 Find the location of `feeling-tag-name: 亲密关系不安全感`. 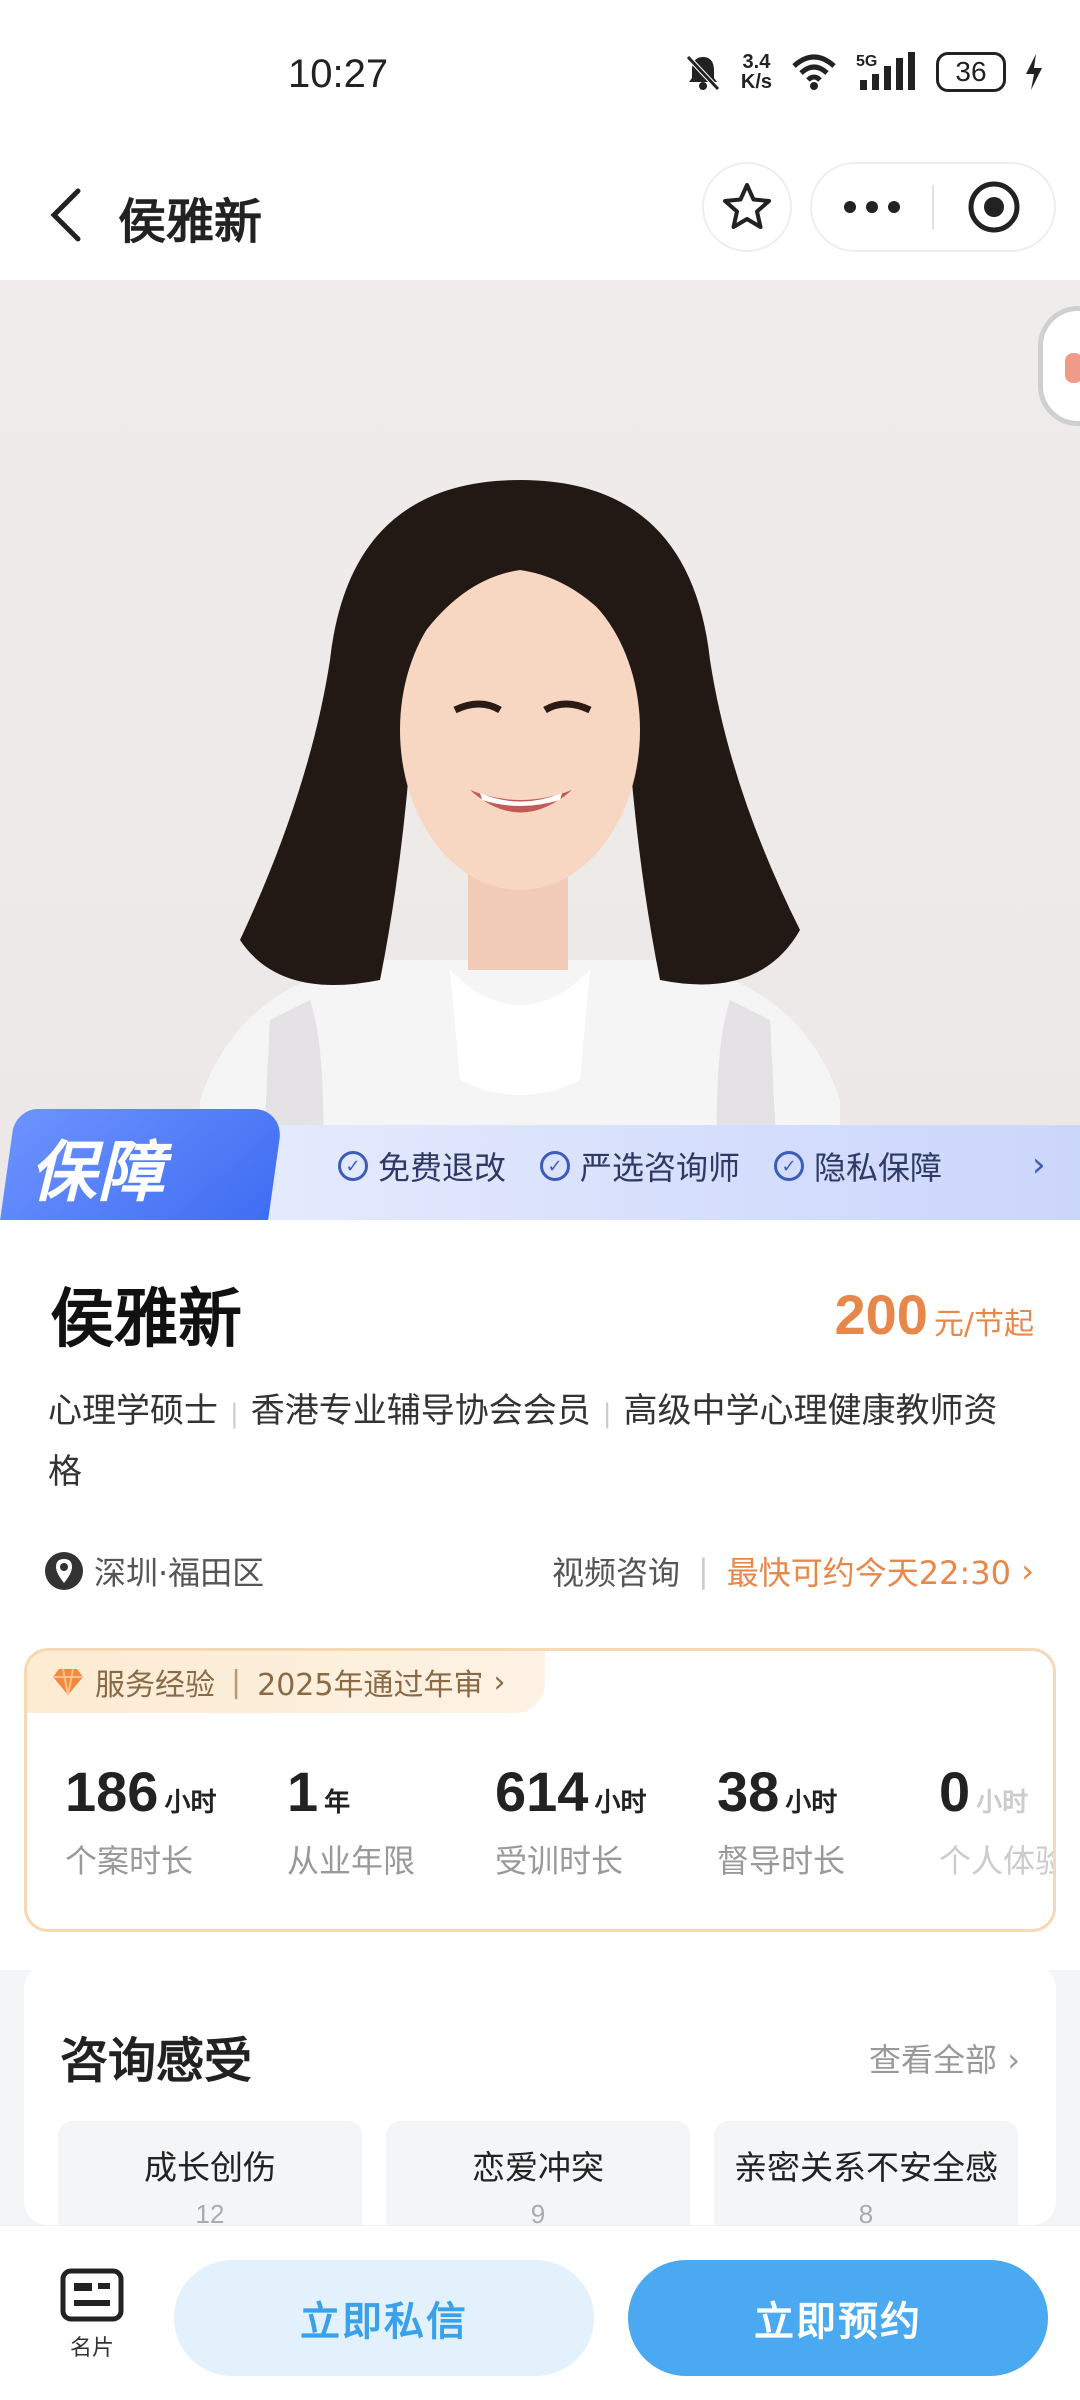

feeling-tag-name: 亲密关系不安全感 is located at coordinates (866, 2167).